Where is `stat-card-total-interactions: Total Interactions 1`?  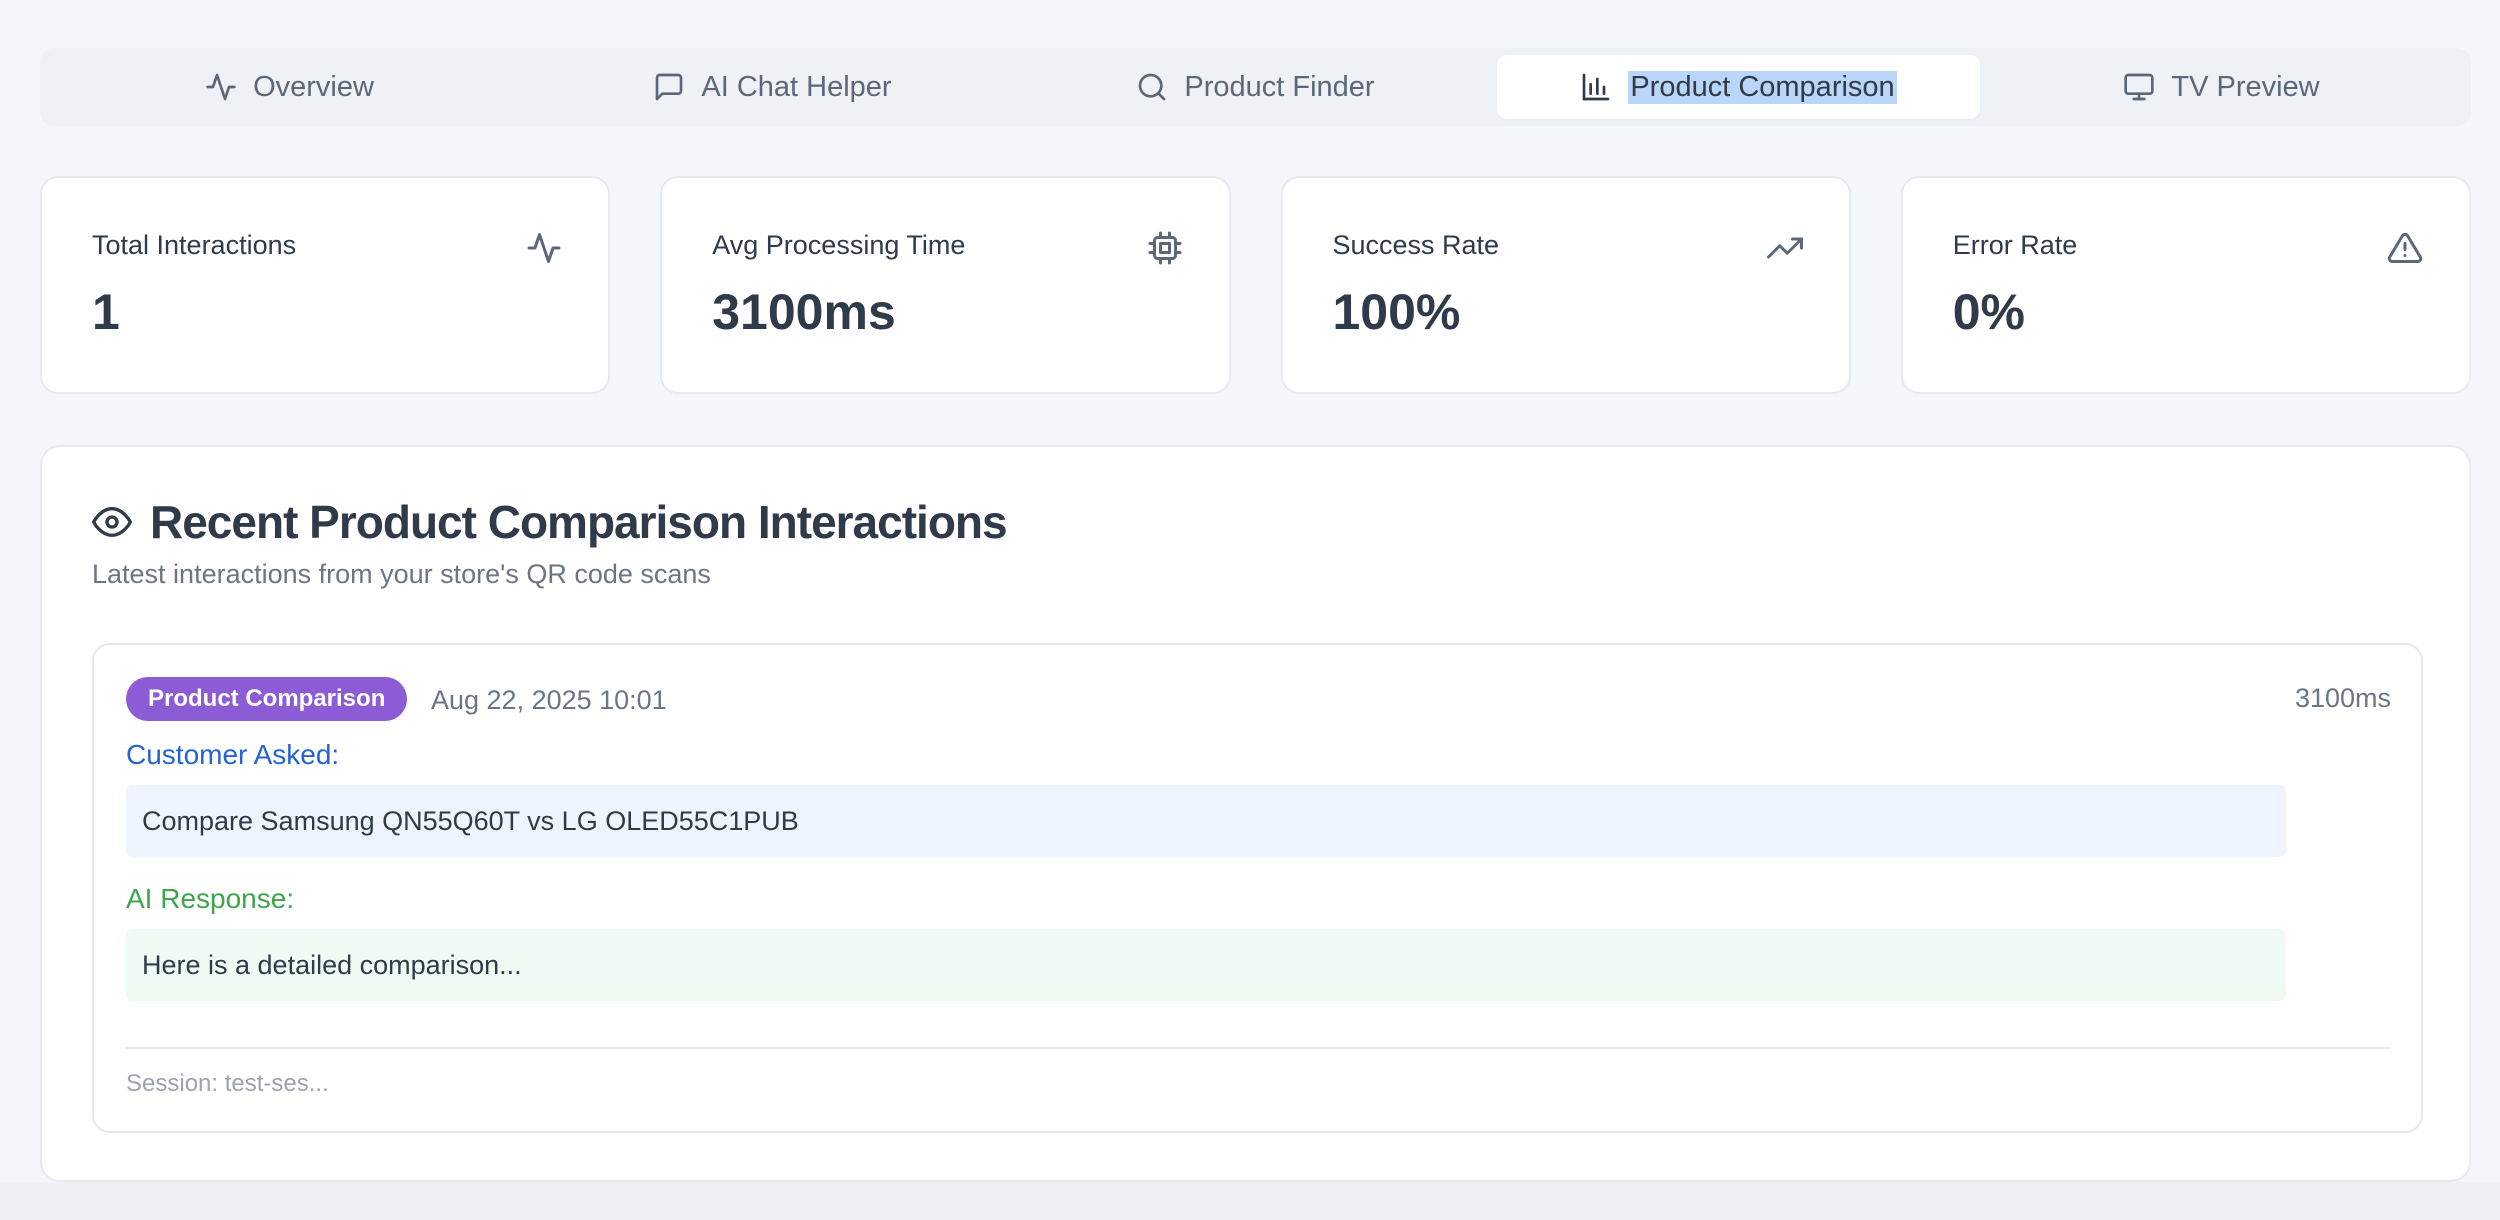
stat-card-total-interactions: Total Interactions 1 is located at coordinates (325, 285).